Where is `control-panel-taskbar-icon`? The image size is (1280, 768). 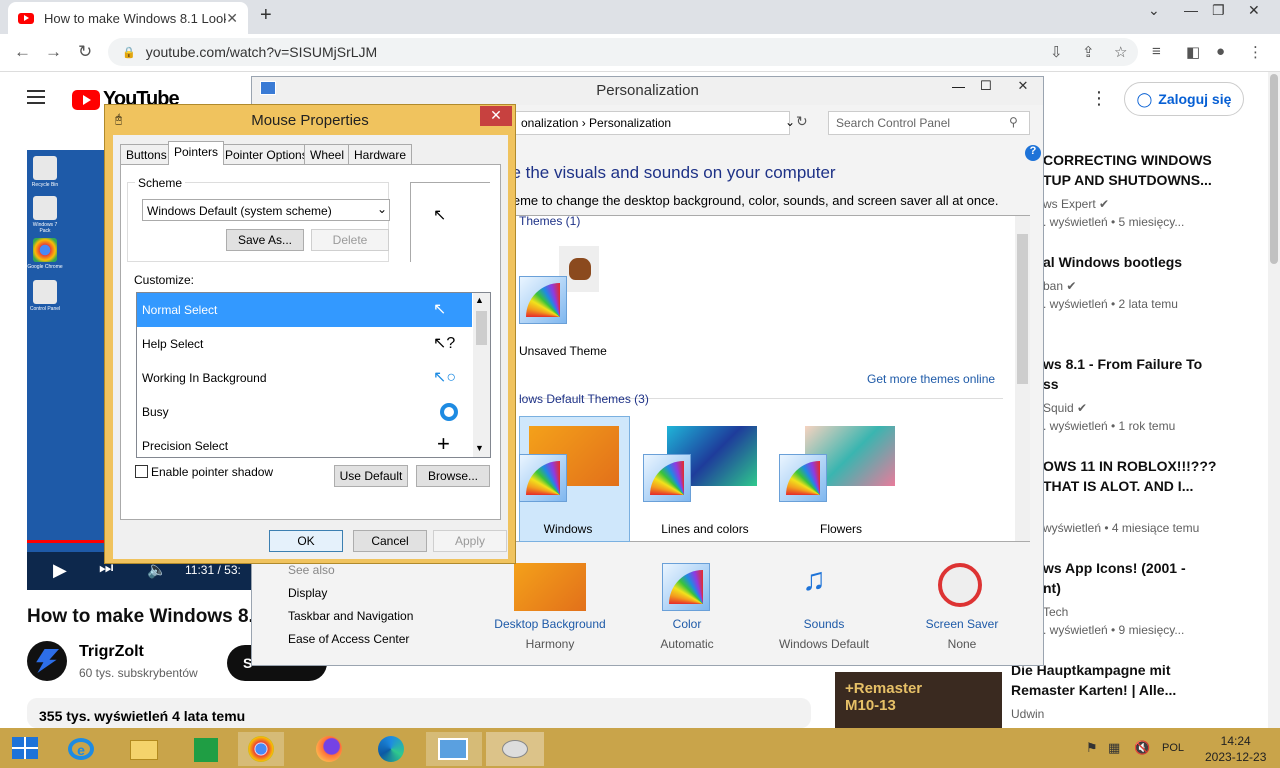
control-panel-taskbar-icon is located at coordinates (454, 749).